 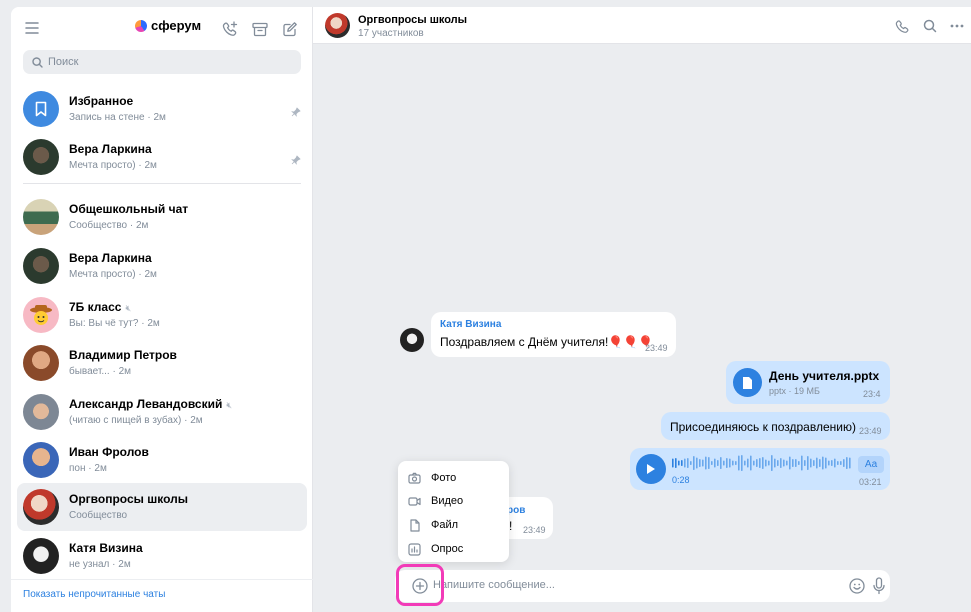 I want to click on message-author: ров, so click(x=516, y=510).